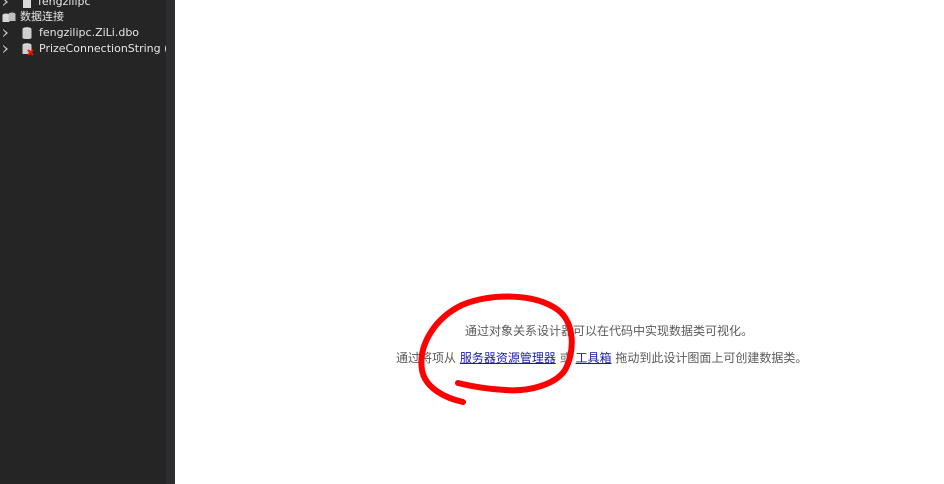 Image resolution: width=944 pixels, height=484 pixels. What do you see at coordinates (508, 358) in the screenshot?
I see `server-explorer-link: 服务器资源管理器` at bounding box center [508, 358].